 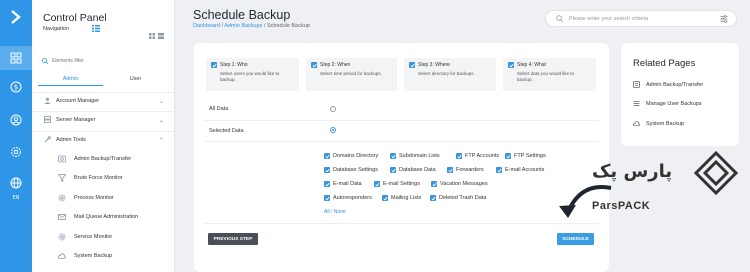 I want to click on sliders-icon, so click(x=724, y=19).